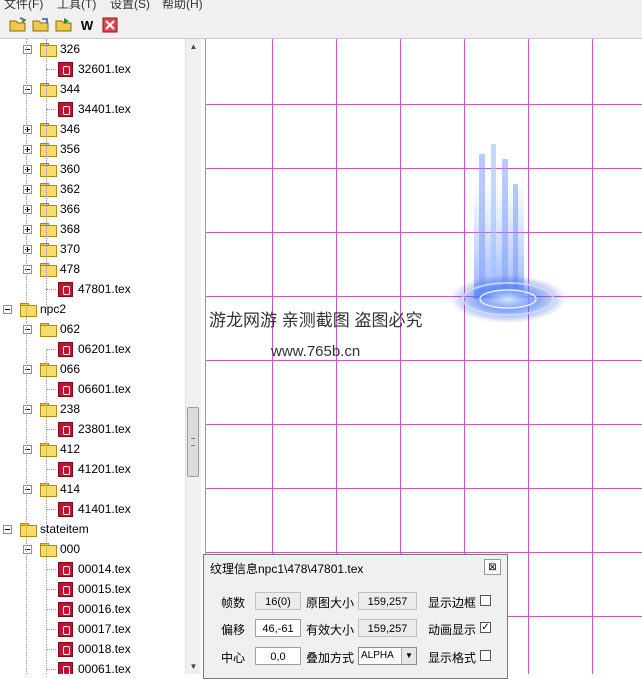 This screenshot has width=642, height=679. What do you see at coordinates (92, 530) in the screenshot?
I see `tree-folder-row: stateitem` at bounding box center [92, 530].